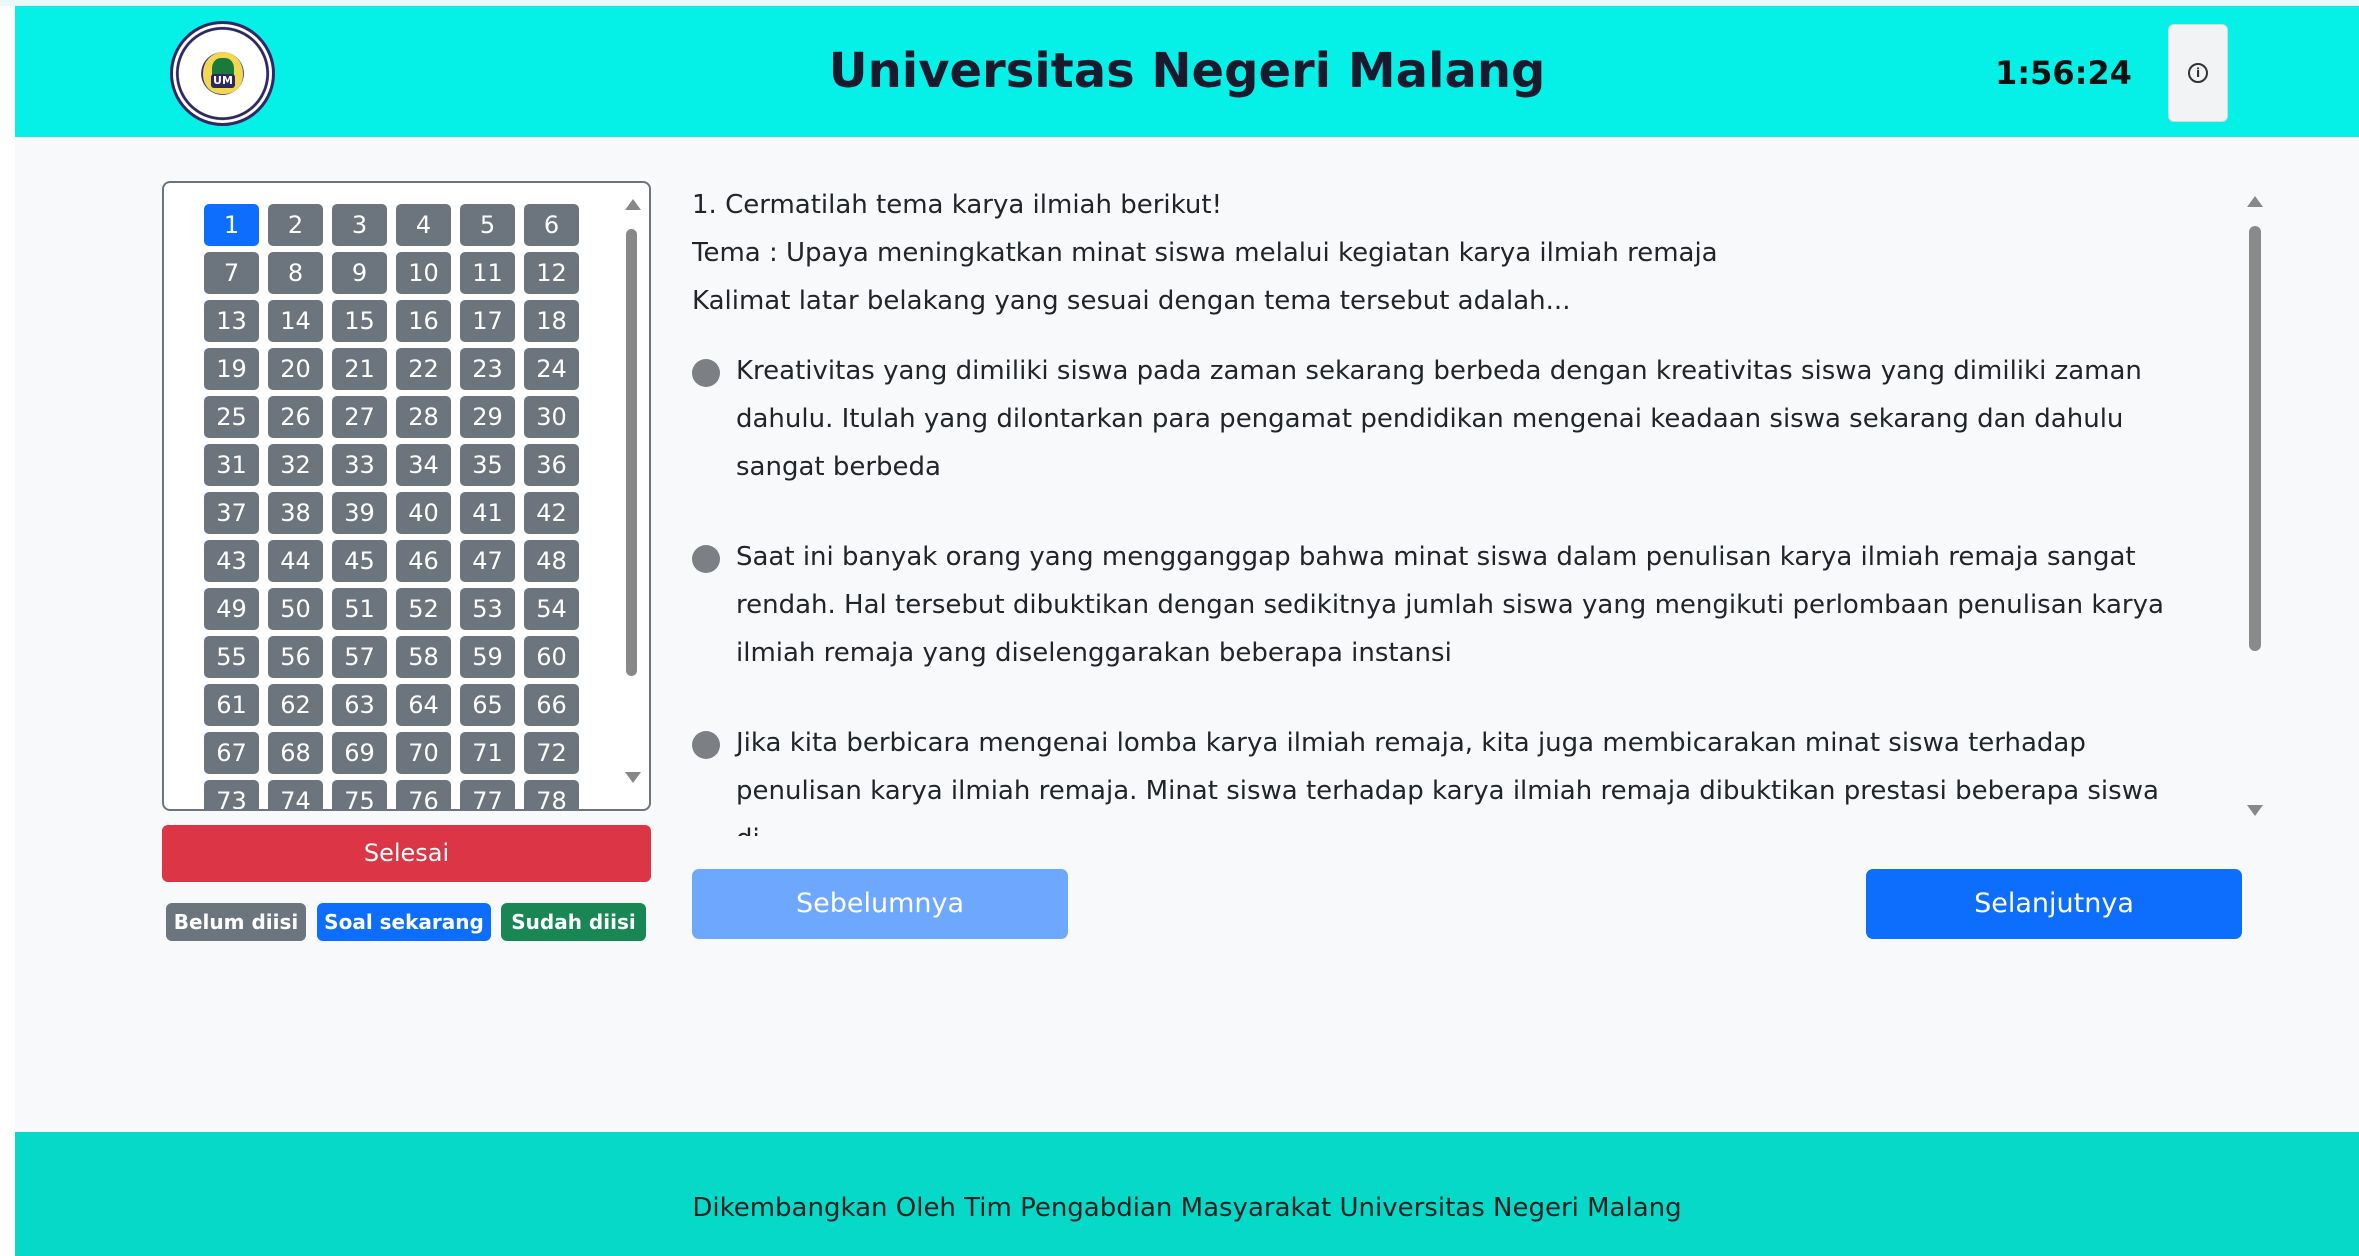 This screenshot has width=2359, height=1256. Describe the element at coordinates (359, 369) in the screenshot. I see `question-number-button: 21` at that location.